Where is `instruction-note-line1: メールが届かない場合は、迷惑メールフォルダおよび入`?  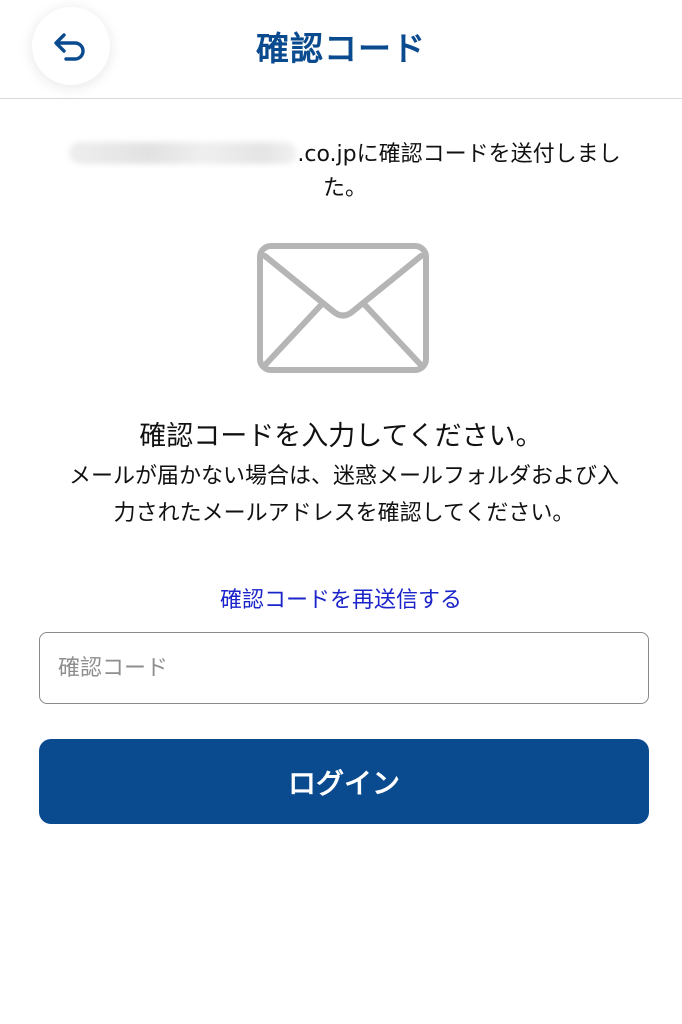
instruction-note-line1: メールが届かない場合は、迷惑メールフォルダおよび入 is located at coordinates (343, 476).